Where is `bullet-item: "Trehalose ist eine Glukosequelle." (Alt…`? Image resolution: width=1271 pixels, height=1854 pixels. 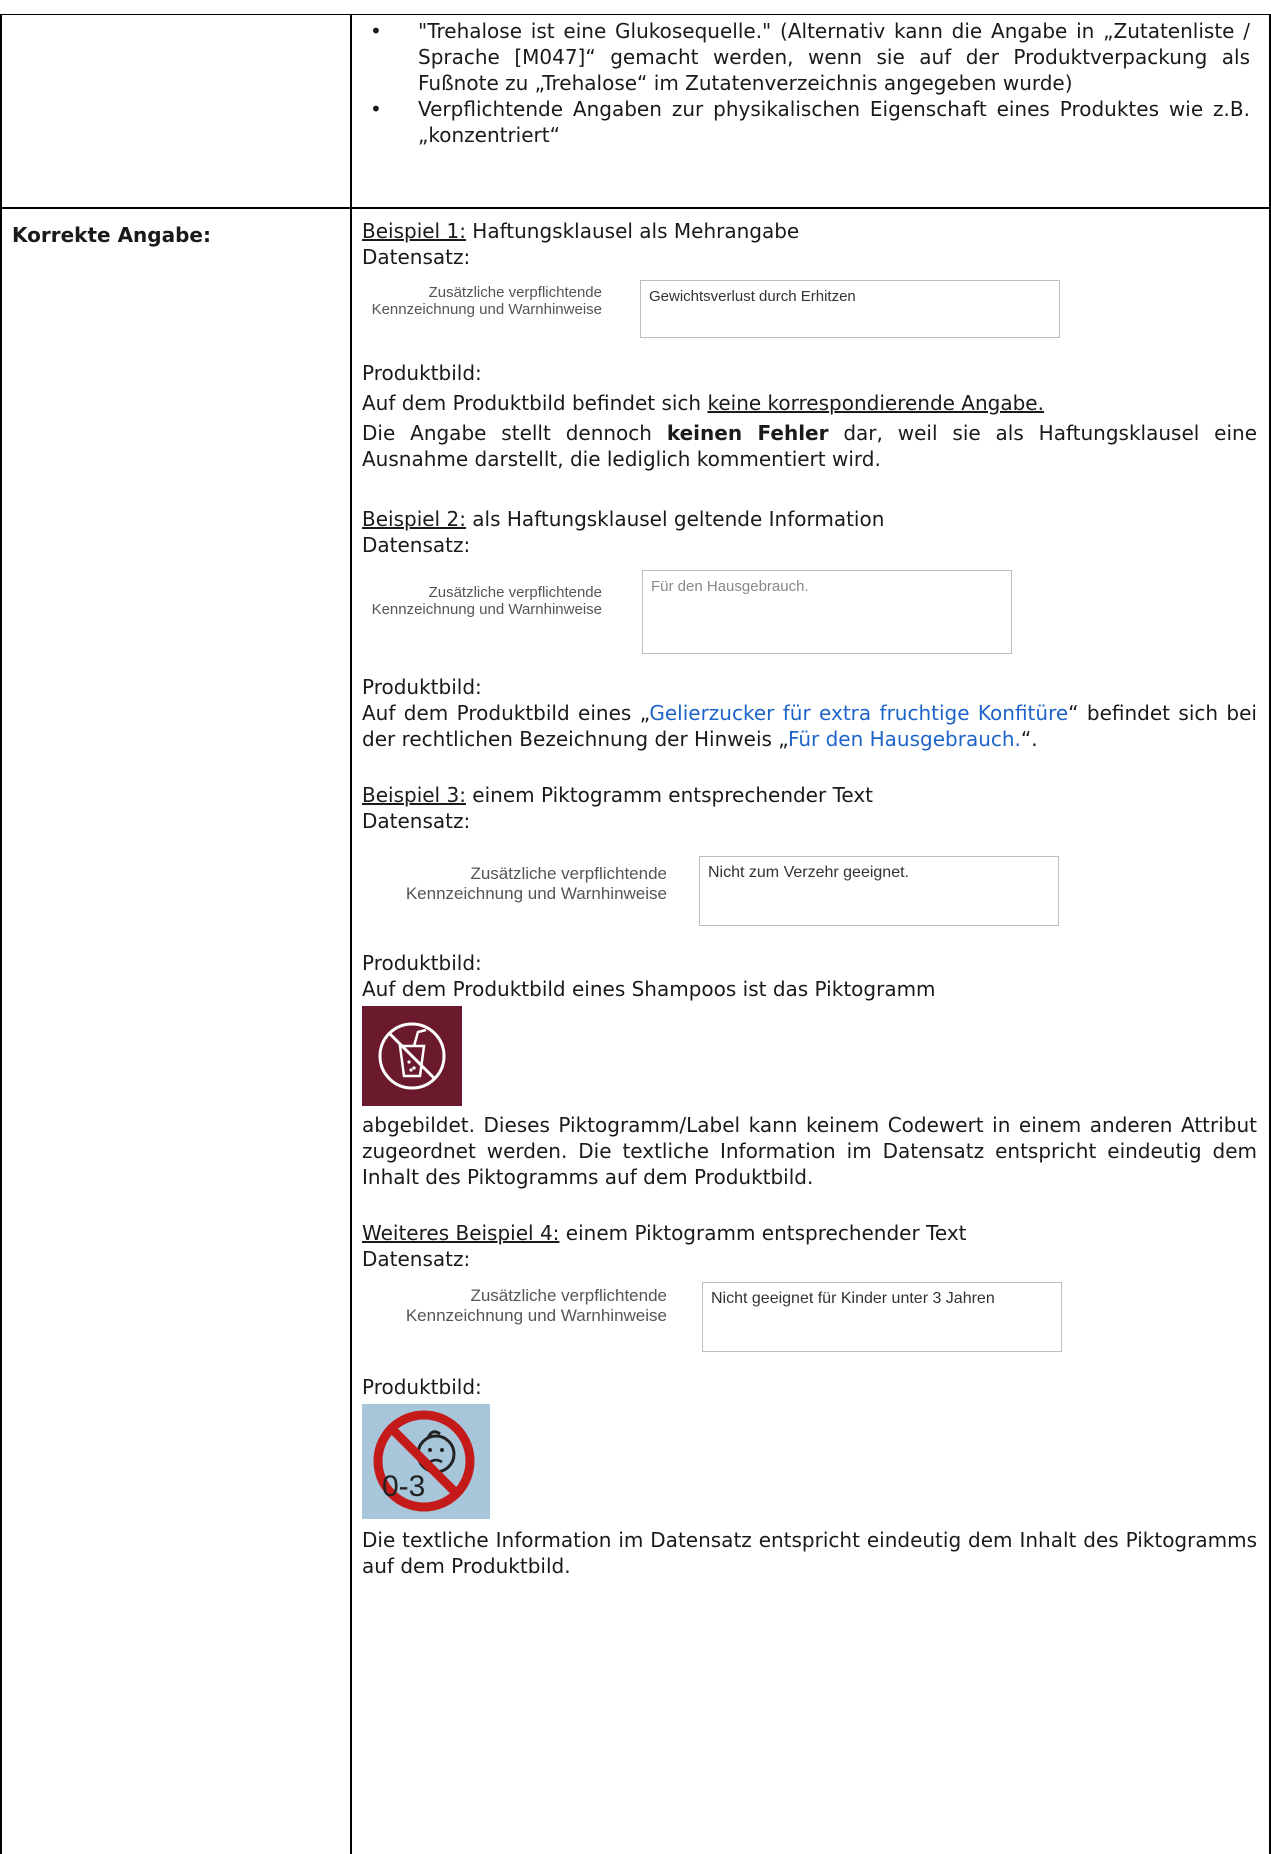 bullet-item: "Trehalose ist eine Glukosequelle." (Alt… is located at coordinates (810, 57).